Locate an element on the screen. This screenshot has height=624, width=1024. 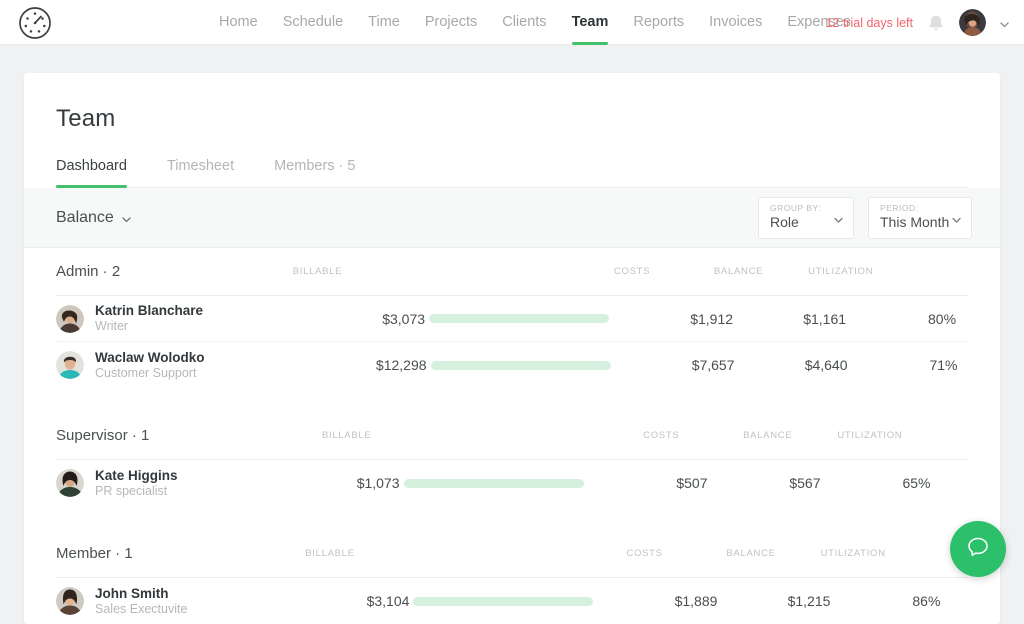
page-title: Team is located at coordinates (512, 119).